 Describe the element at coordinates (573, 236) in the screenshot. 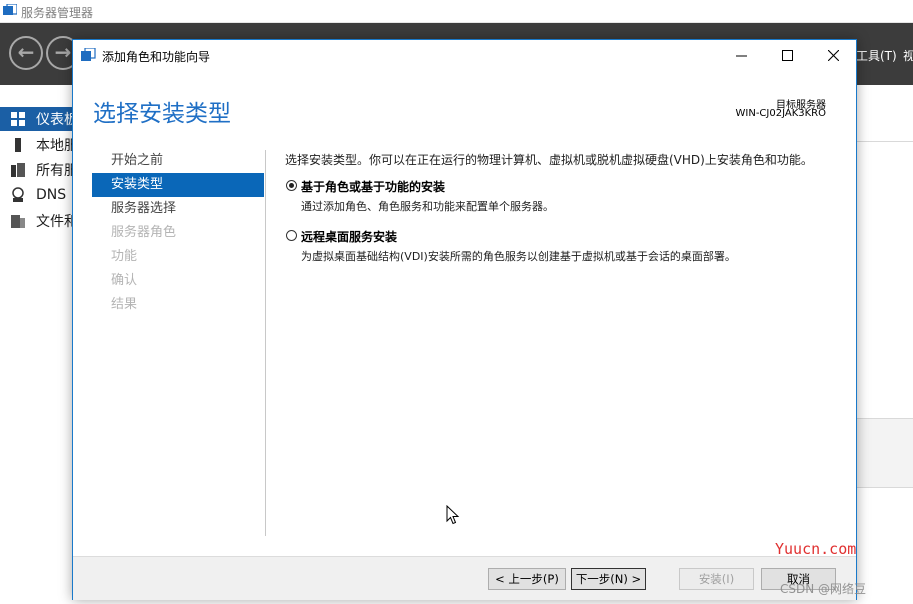

I see `option-title: 远程桌面服务安装` at that location.